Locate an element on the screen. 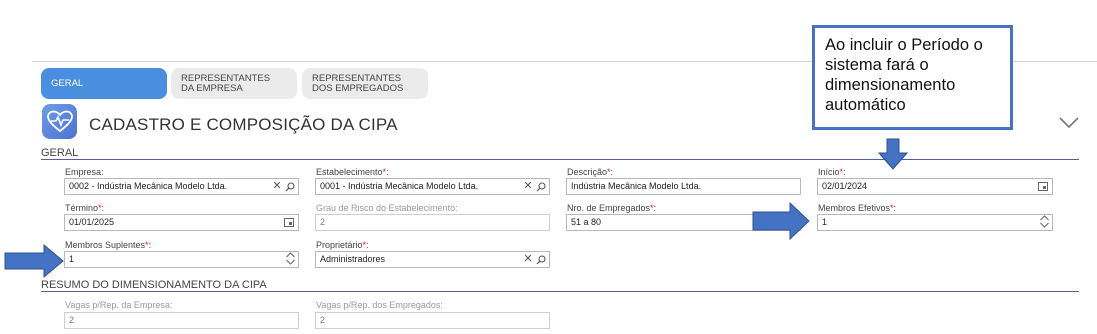  proprietario-label: Proprietário*: is located at coordinates (342, 245).